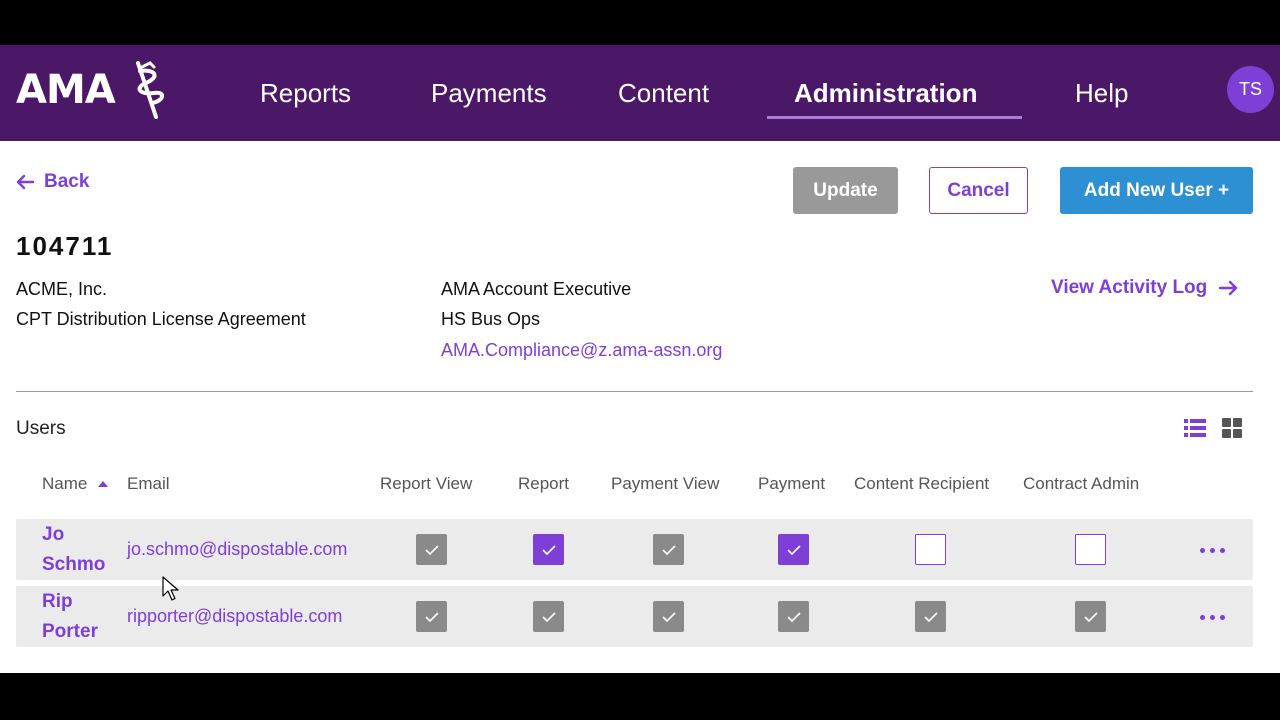 Image resolution: width=1280 pixels, height=720 pixels. Describe the element at coordinates (1129, 287) in the screenshot. I see `activity-log-label: View Activity Log` at that location.